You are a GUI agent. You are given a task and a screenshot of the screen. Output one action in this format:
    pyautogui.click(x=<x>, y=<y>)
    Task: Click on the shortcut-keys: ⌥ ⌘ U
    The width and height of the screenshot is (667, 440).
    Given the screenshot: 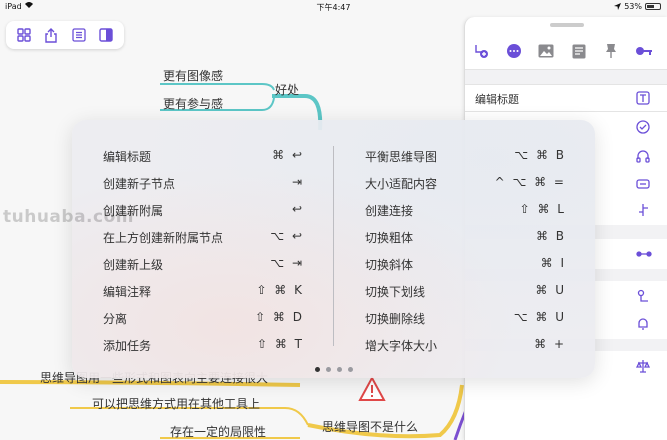 What is the action you would take?
    pyautogui.click(x=539, y=317)
    